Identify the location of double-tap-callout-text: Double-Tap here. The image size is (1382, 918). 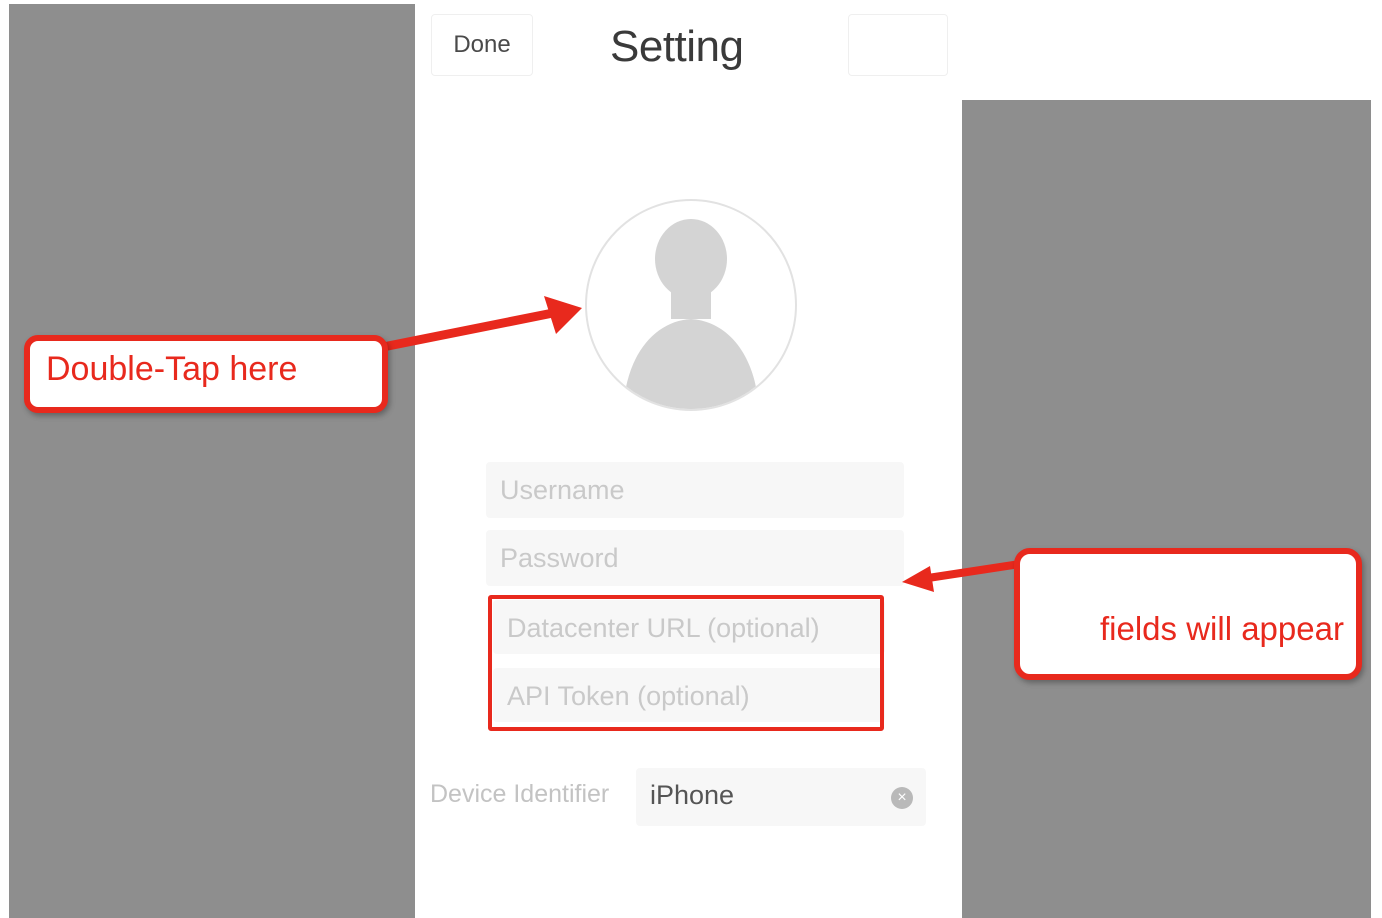
(172, 369).